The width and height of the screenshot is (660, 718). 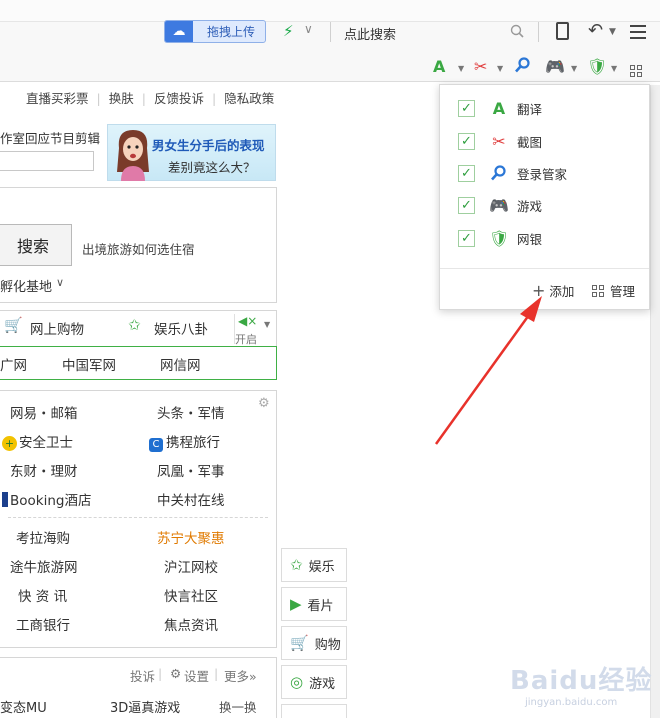 I want to click on promo-title: 男女生分手后的表现, so click(x=208, y=144).